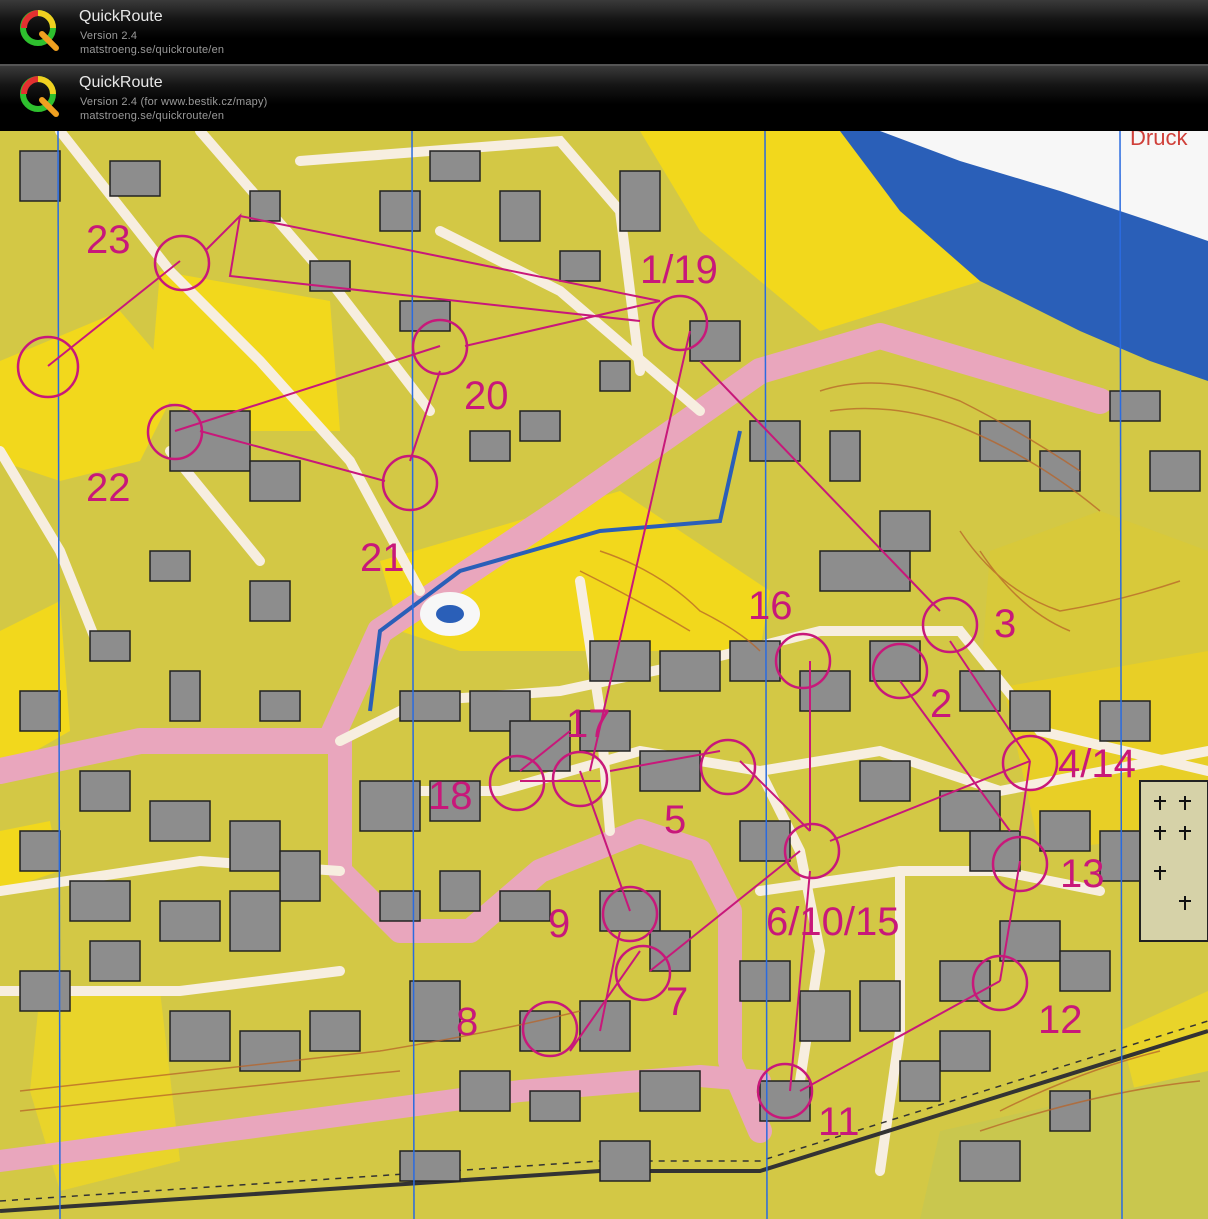  Describe the element at coordinates (1173, 861) in the screenshot. I see `cemetery` at that location.